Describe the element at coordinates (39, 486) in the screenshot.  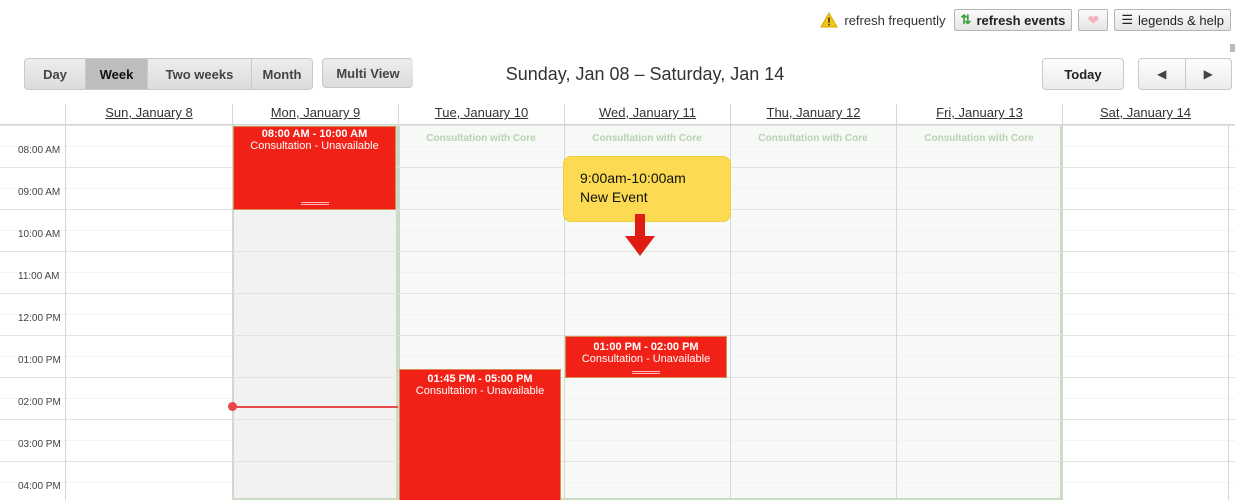
I see `time-label: 04:00 PM` at that location.